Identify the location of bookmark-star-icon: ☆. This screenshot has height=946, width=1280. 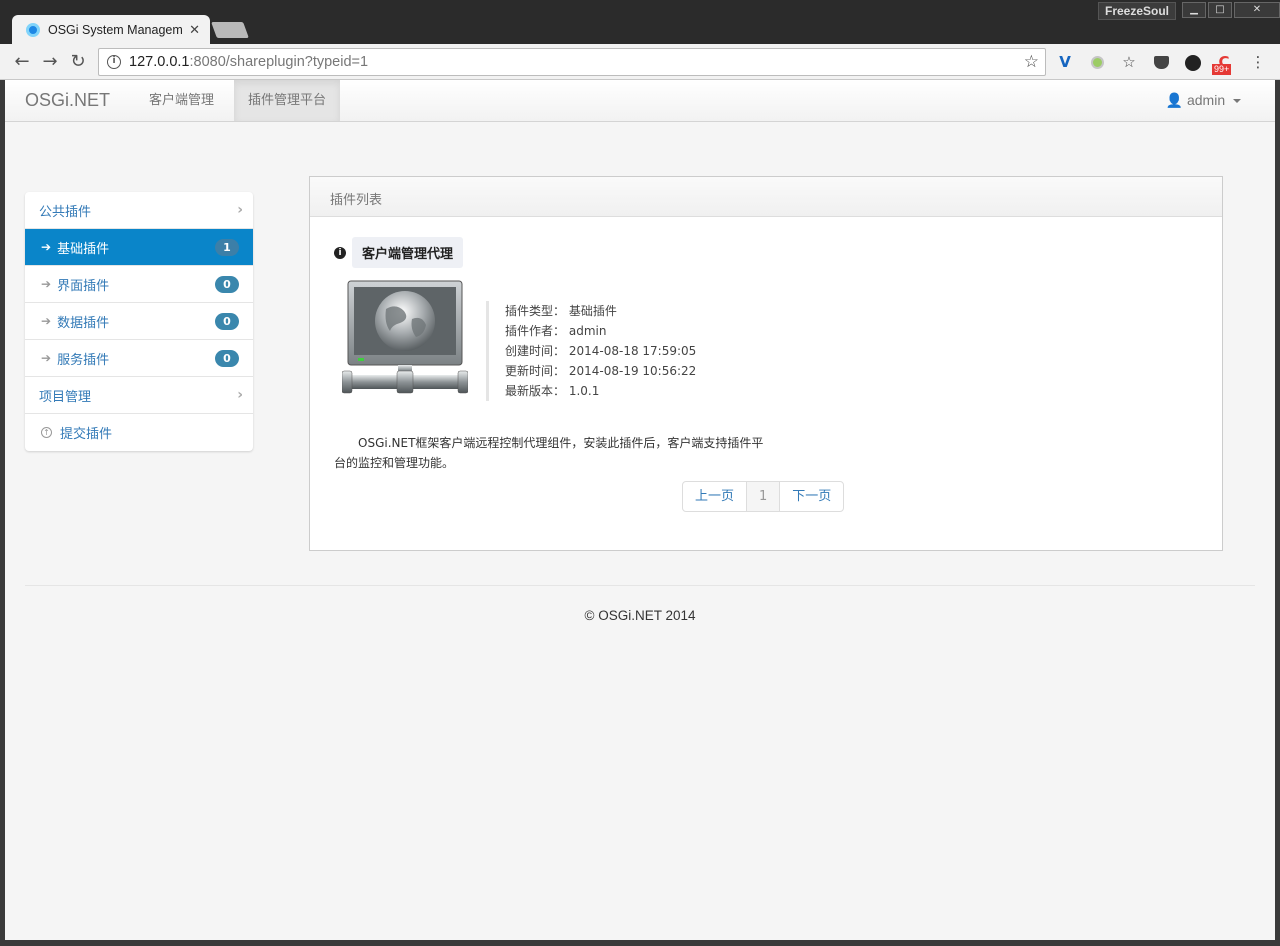
(1031, 62).